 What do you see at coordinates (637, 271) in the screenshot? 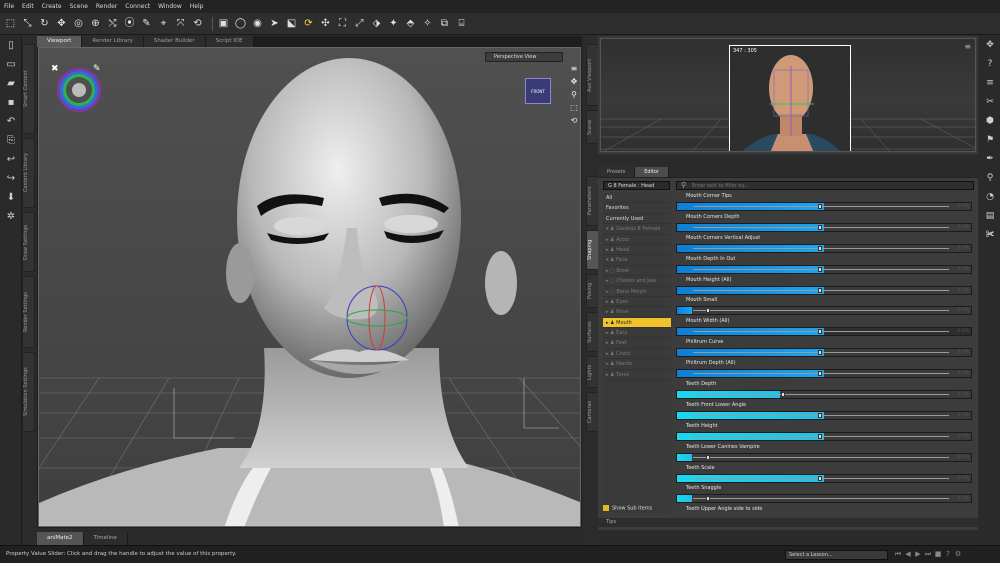
I see `tree-item: ▸ ▢ Brow` at bounding box center [637, 271].